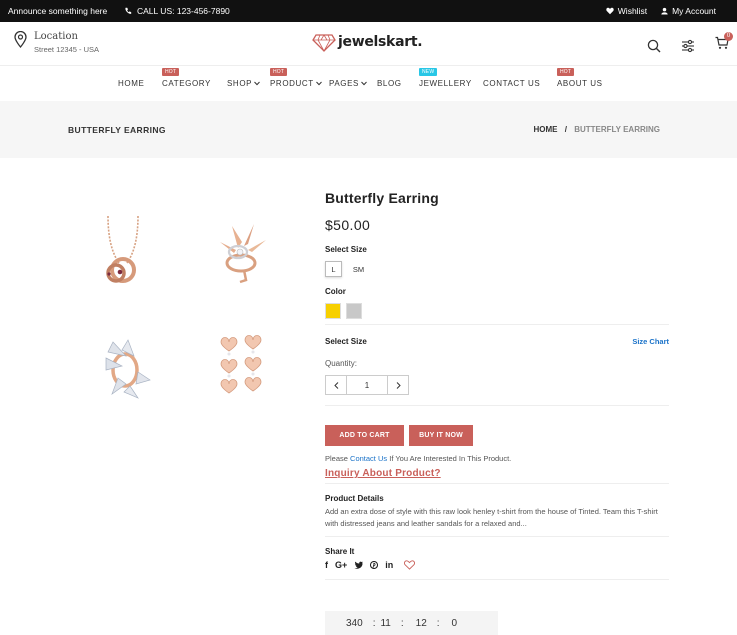 This screenshot has height=635, width=737. I want to click on my-account-link: My Account, so click(688, 11).